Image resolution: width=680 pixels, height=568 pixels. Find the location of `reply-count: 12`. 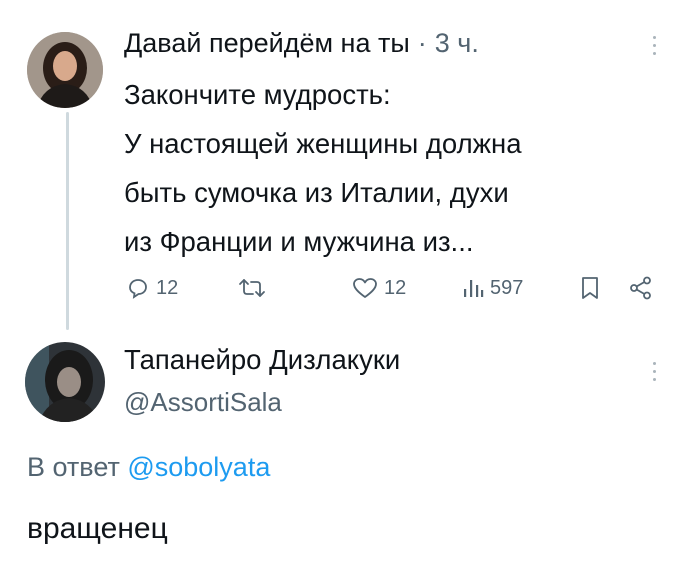

reply-count: 12 is located at coordinates (167, 287).